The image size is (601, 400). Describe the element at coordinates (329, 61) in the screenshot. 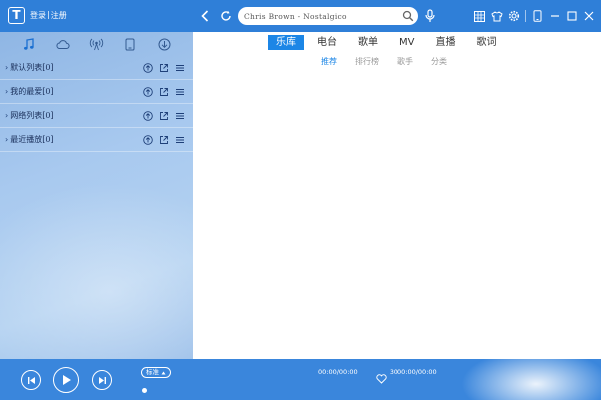

I see `subtab-recommend: 推荐` at that location.